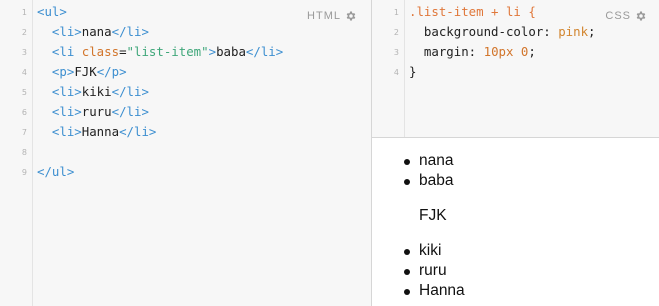 The height and width of the screenshot is (306, 659). I want to click on code-token: </ul>, so click(56, 171).